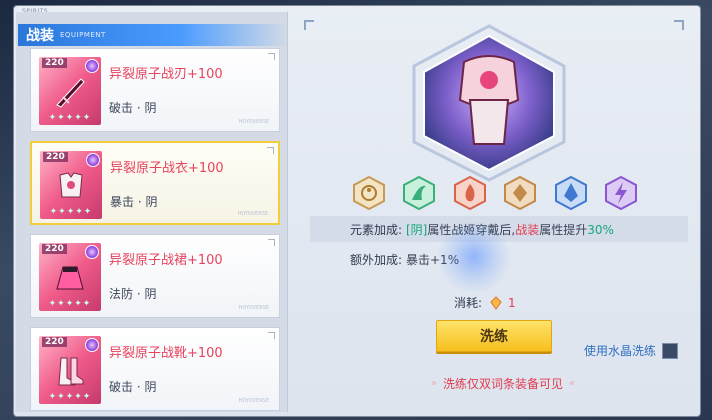 The width and height of the screenshot is (712, 420). Describe the element at coordinates (563, 229) in the screenshot. I see `element-text-suffix: 属性提升` at that location.